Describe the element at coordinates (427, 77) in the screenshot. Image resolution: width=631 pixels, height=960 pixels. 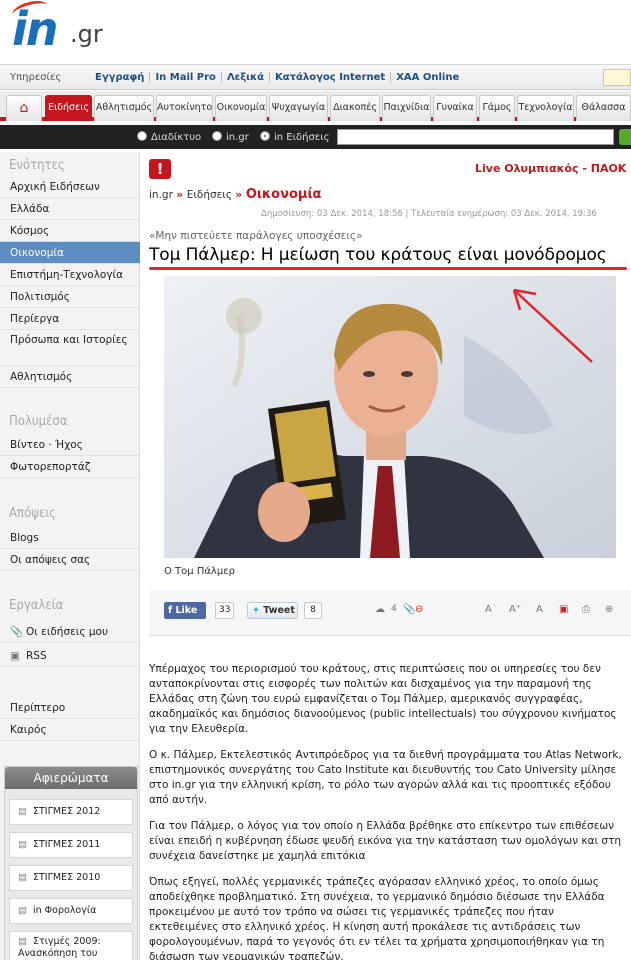
I see `services-link-stock: ΧΑΑ Online` at that location.